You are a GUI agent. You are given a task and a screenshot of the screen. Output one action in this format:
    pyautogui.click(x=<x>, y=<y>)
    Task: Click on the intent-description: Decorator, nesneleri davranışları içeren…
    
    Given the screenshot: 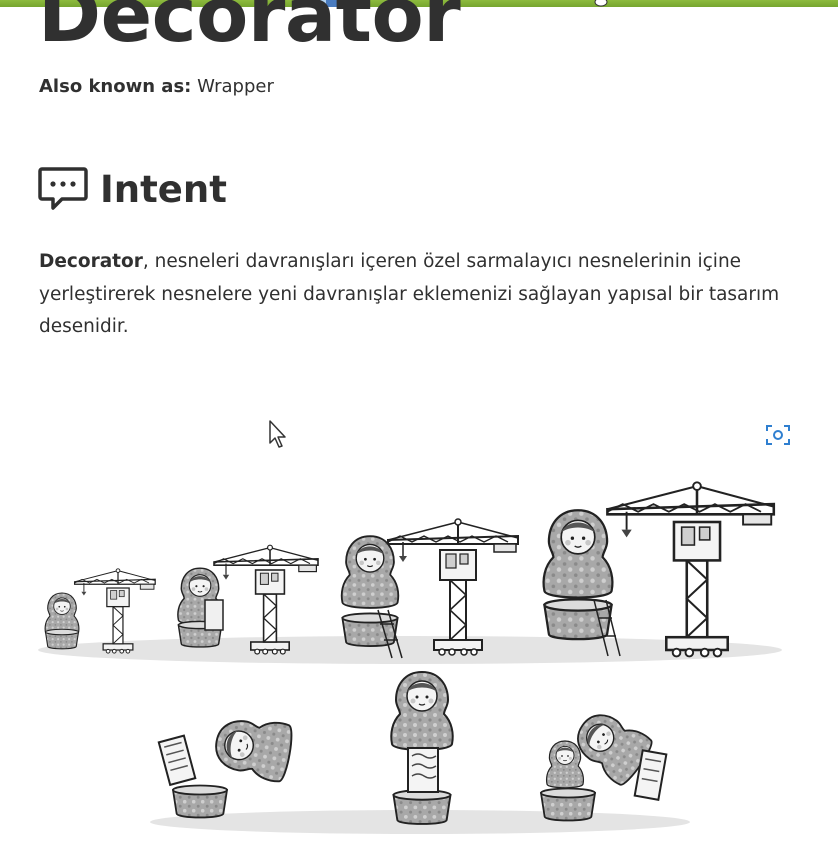 What is the action you would take?
    pyautogui.click(x=434, y=295)
    